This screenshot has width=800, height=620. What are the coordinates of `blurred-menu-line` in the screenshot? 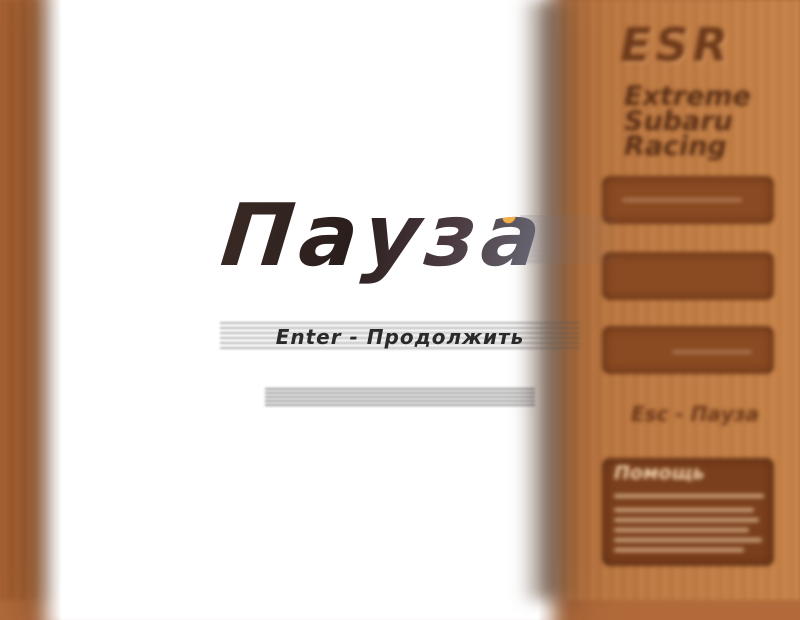 It's located at (400, 397).